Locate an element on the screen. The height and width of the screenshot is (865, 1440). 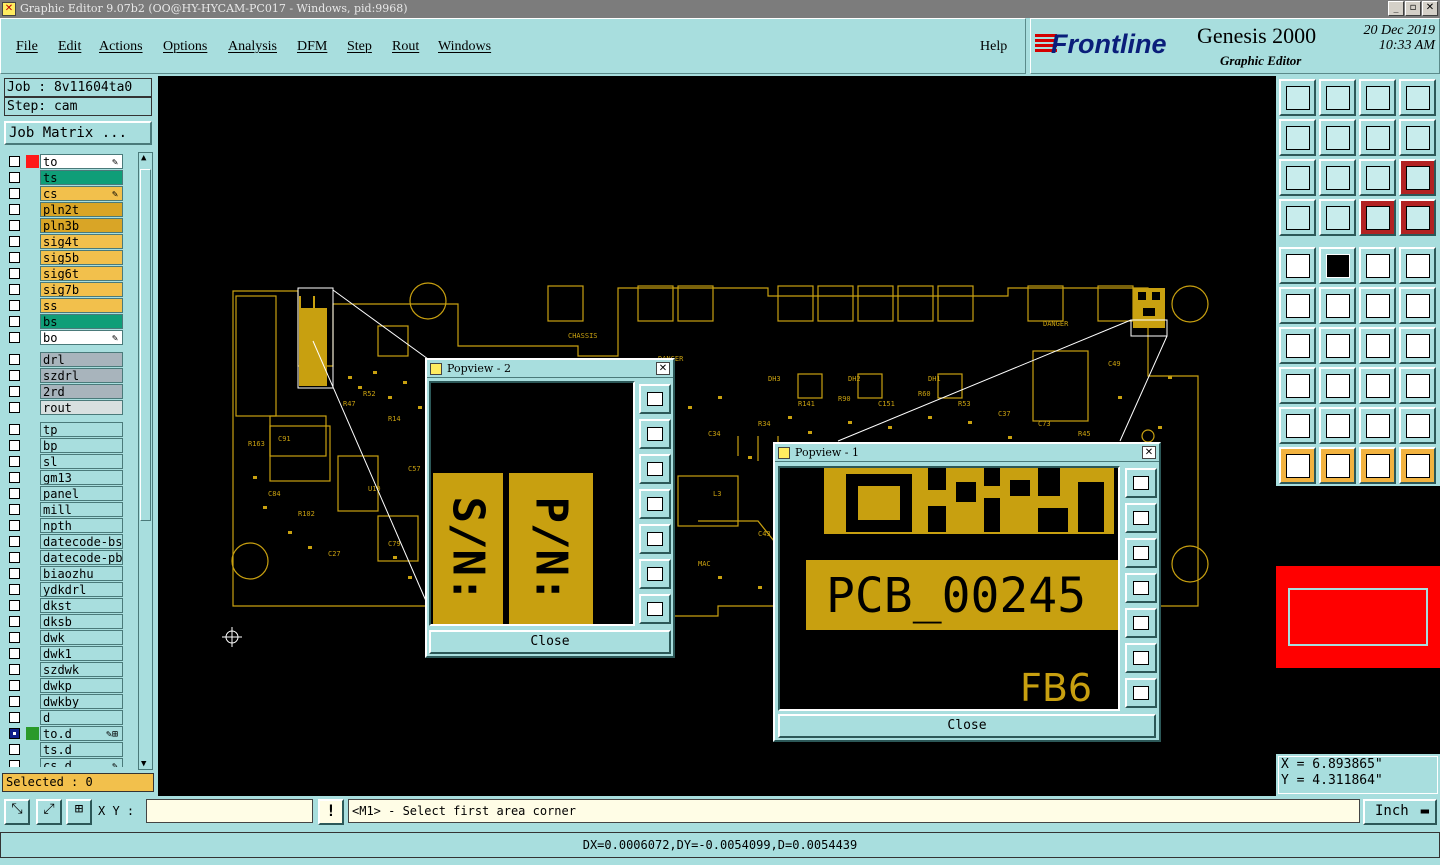
zoom-fit-button is located at coordinates (1377, 137).